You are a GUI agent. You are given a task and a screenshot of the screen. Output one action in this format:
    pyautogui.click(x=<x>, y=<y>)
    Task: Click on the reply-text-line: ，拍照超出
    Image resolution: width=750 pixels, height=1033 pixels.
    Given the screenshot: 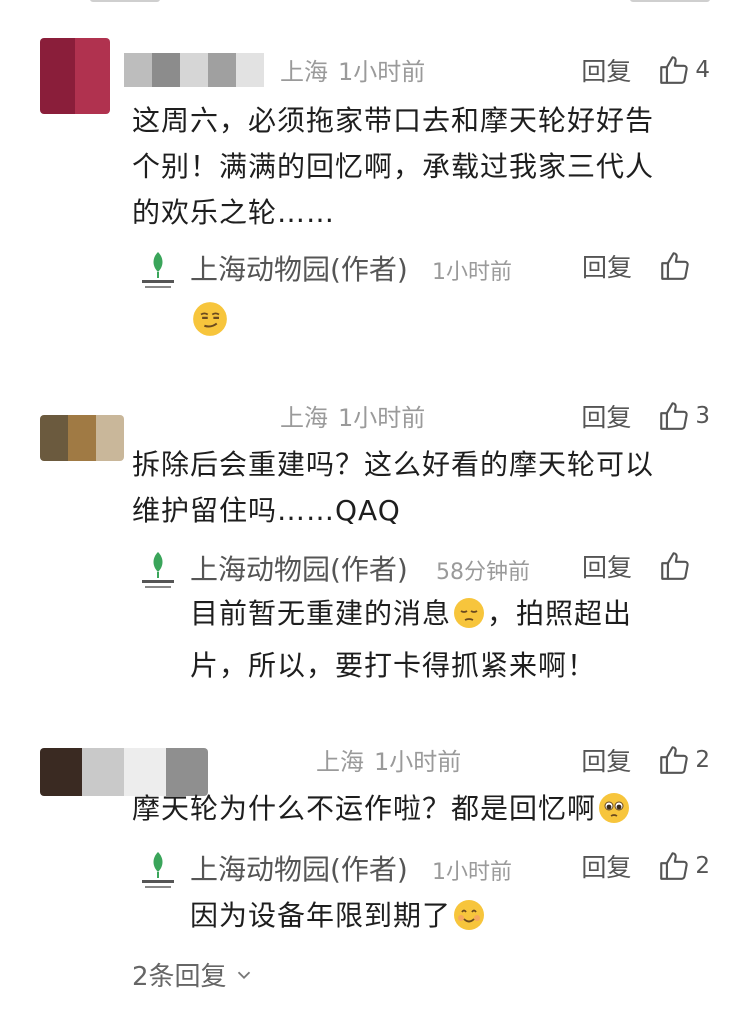 What is the action you would take?
    pyautogui.click(x=560, y=613)
    